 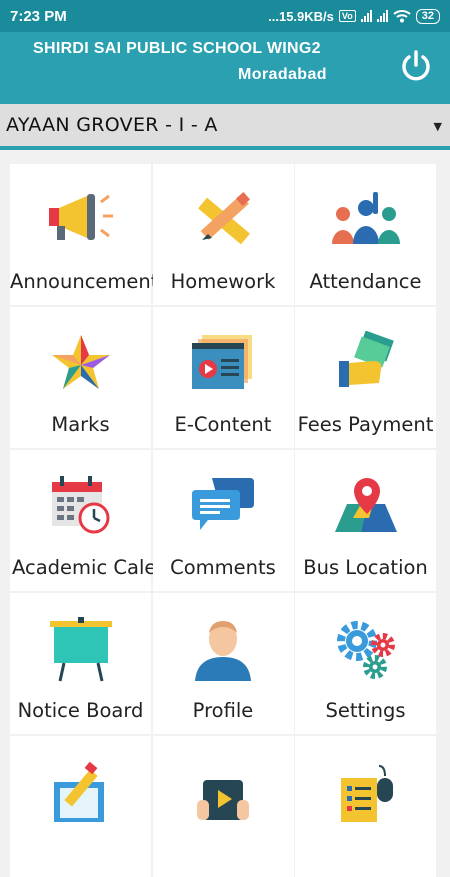 What do you see at coordinates (78, 791) in the screenshot?
I see `note-pencil-icon` at bounding box center [78, 791].